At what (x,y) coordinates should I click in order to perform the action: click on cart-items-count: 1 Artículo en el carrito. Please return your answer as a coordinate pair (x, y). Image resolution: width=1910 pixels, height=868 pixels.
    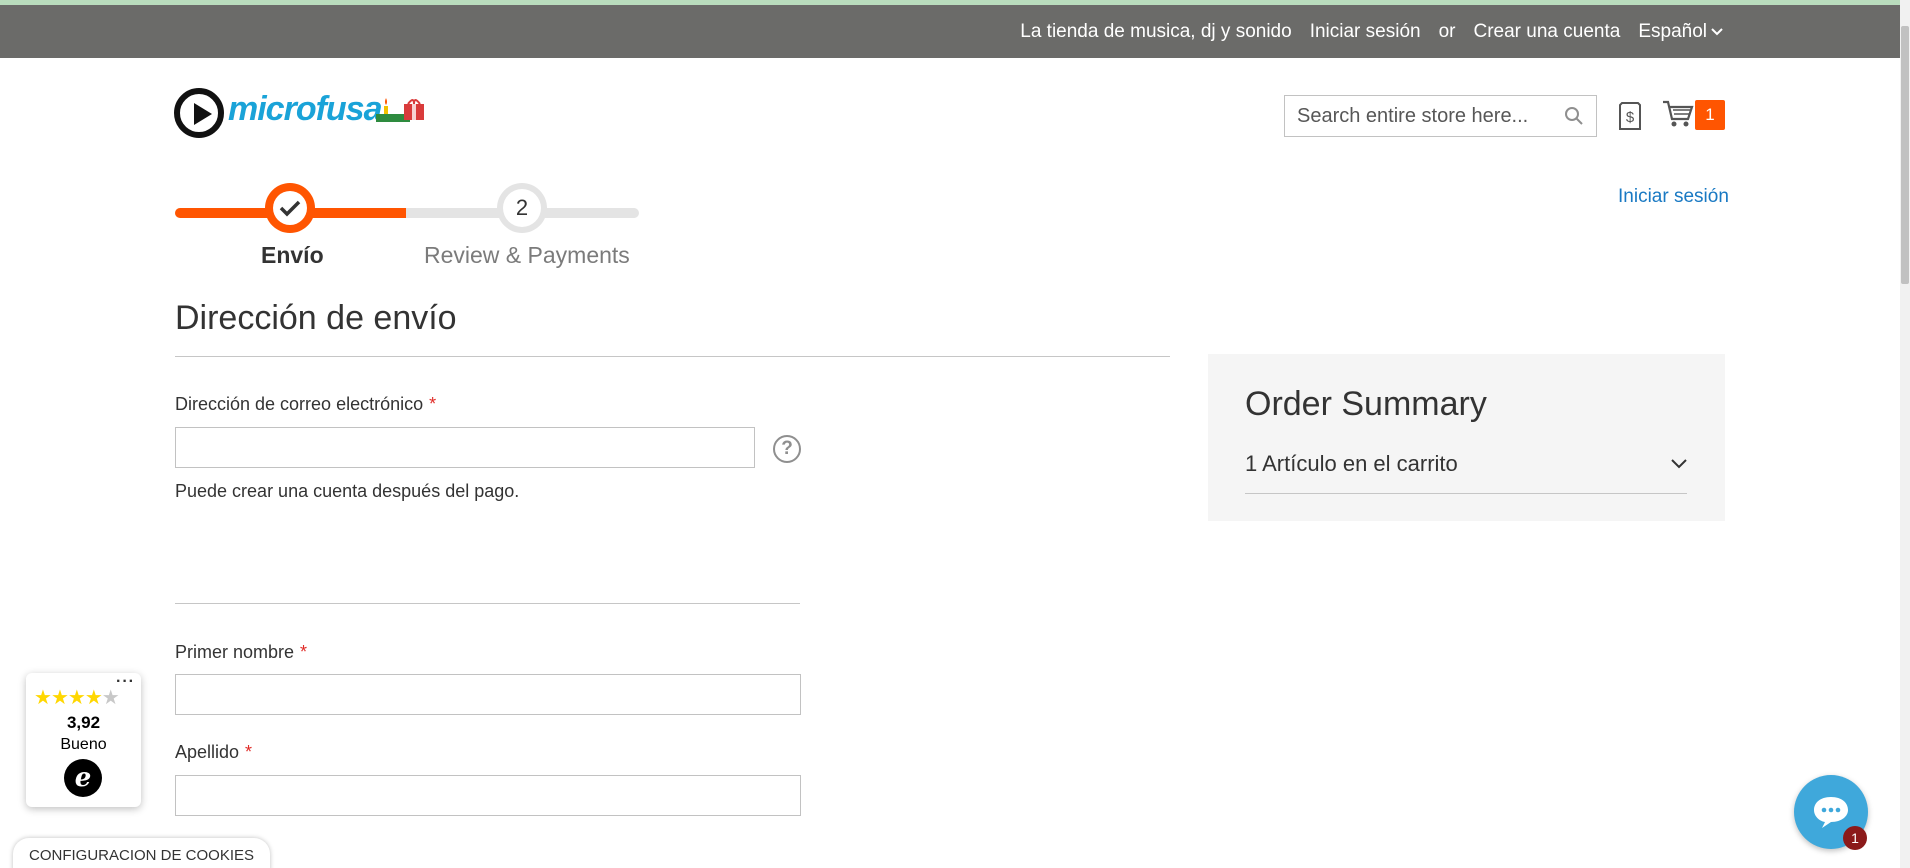
    Looking at the image, I should click on (1351, 463).